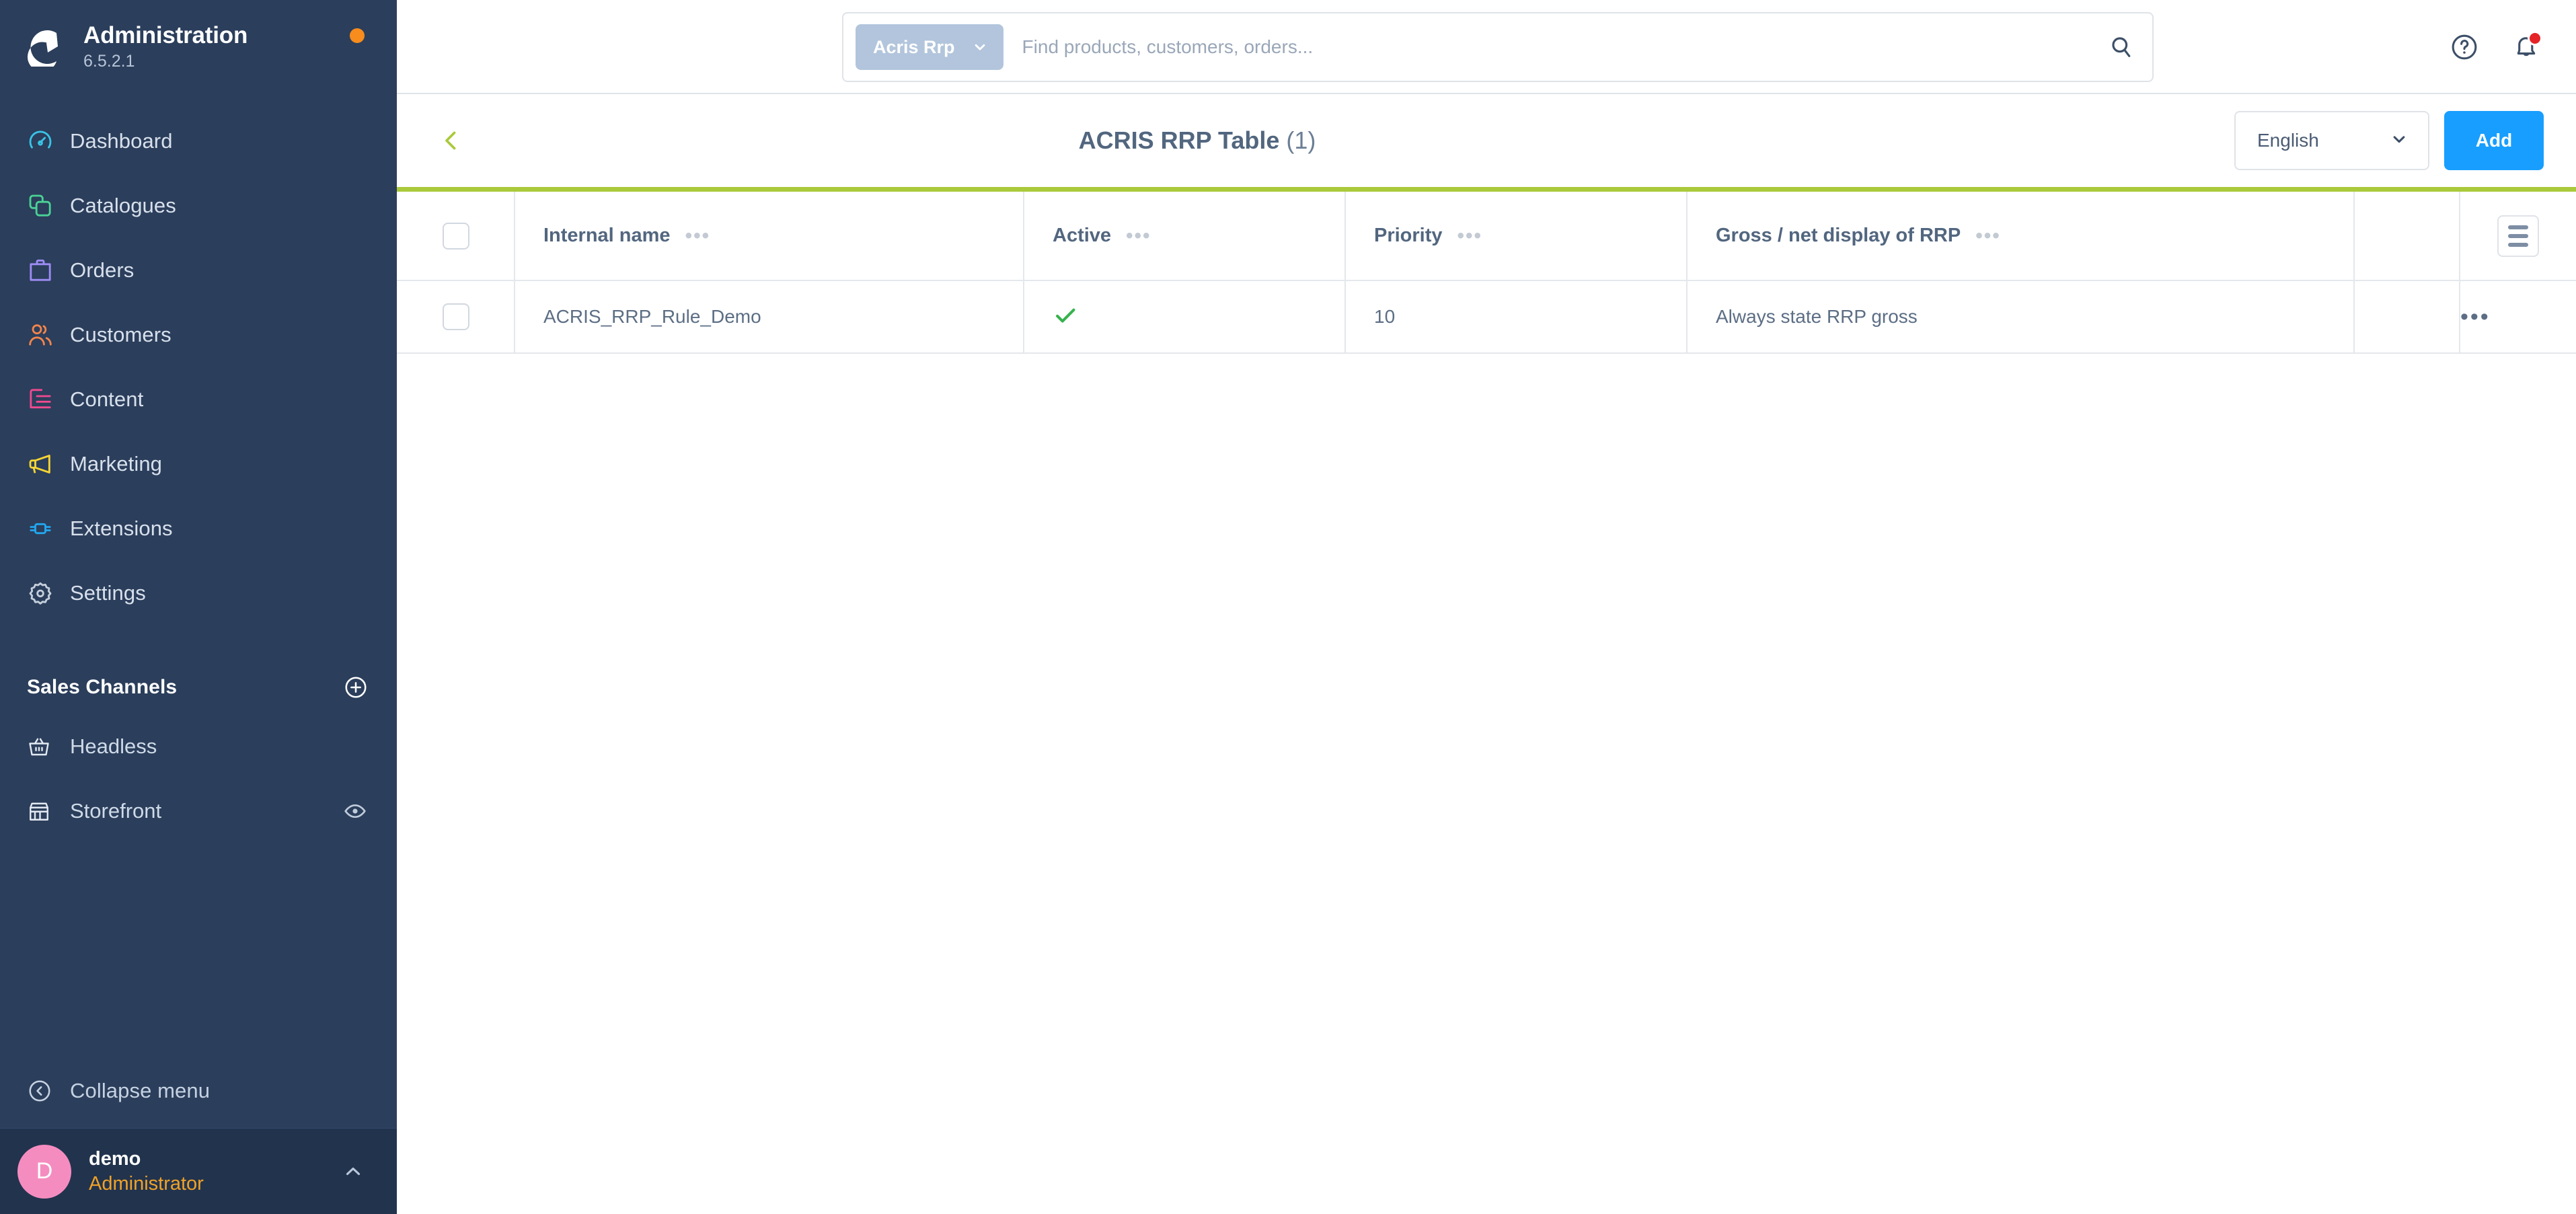  Describe the element at coordinates (121, 528) in the screenshot. I see `sidebar-item-label: Extensions` at that location.